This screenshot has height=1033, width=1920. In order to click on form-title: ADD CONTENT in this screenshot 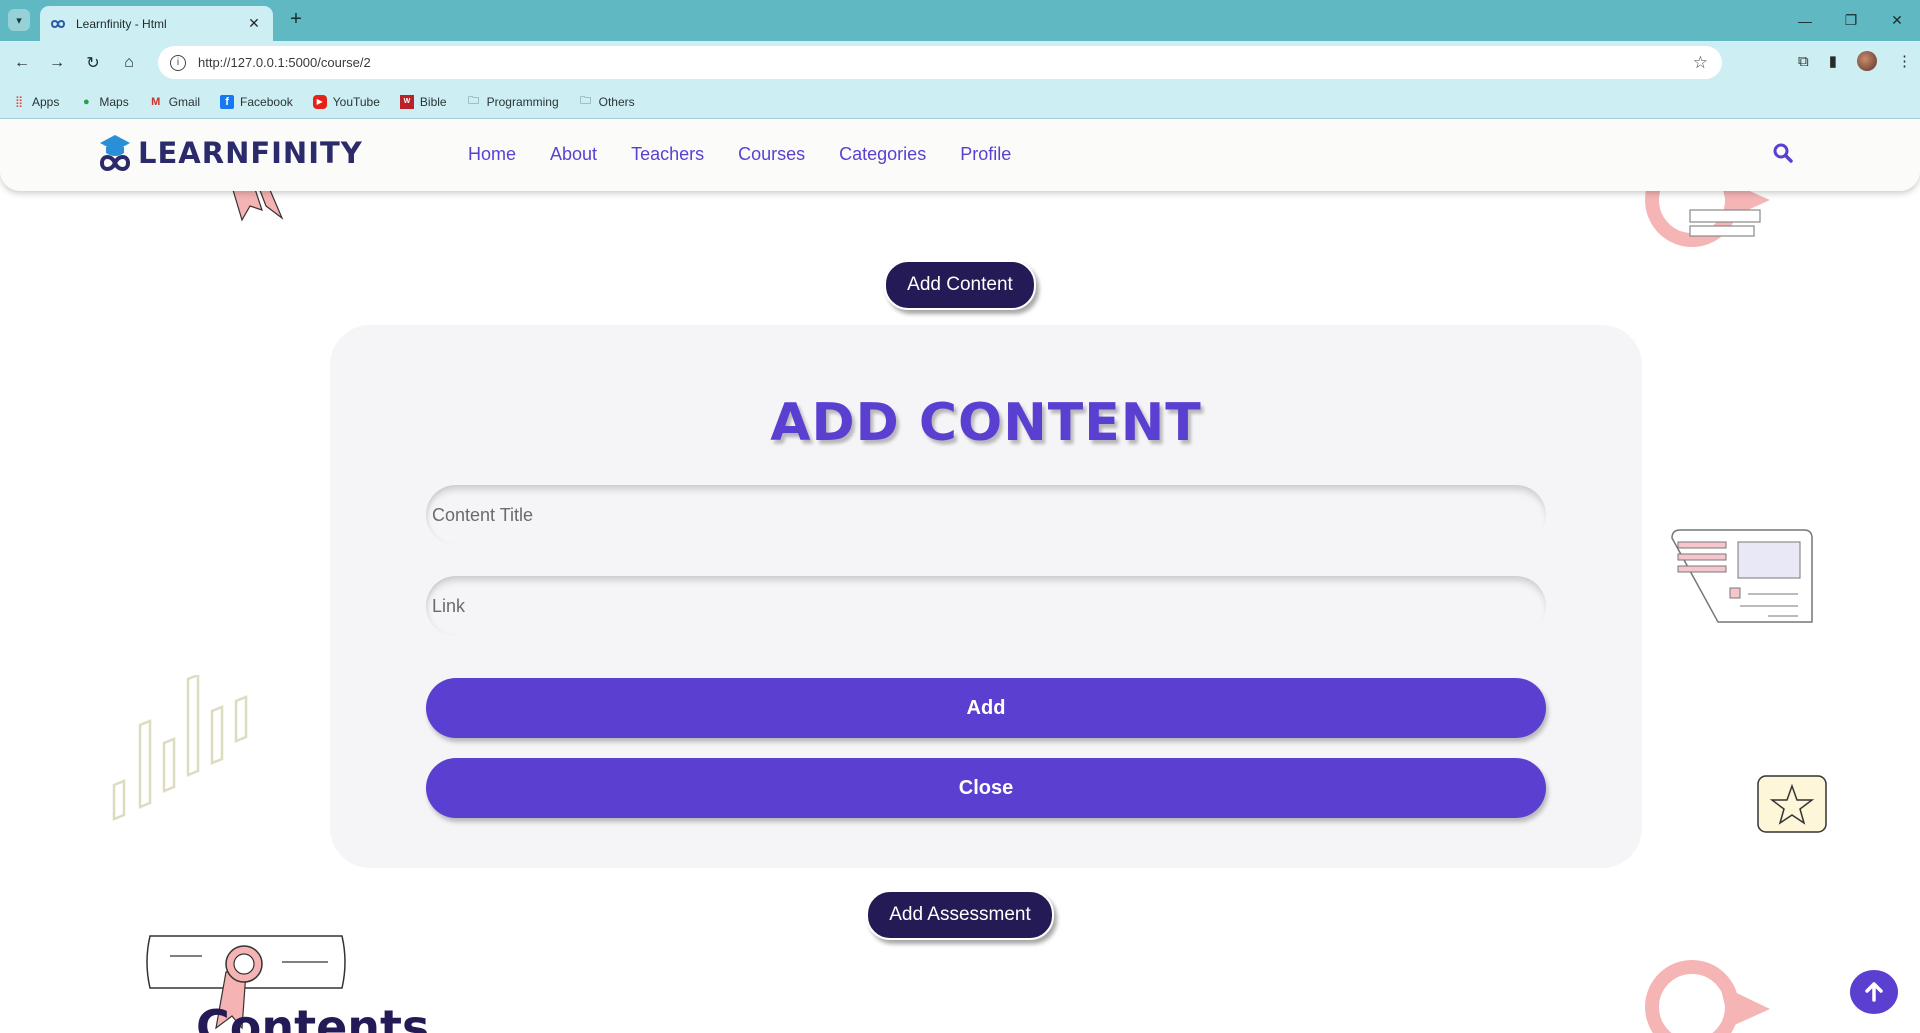, I will do `click(986, 423)`.